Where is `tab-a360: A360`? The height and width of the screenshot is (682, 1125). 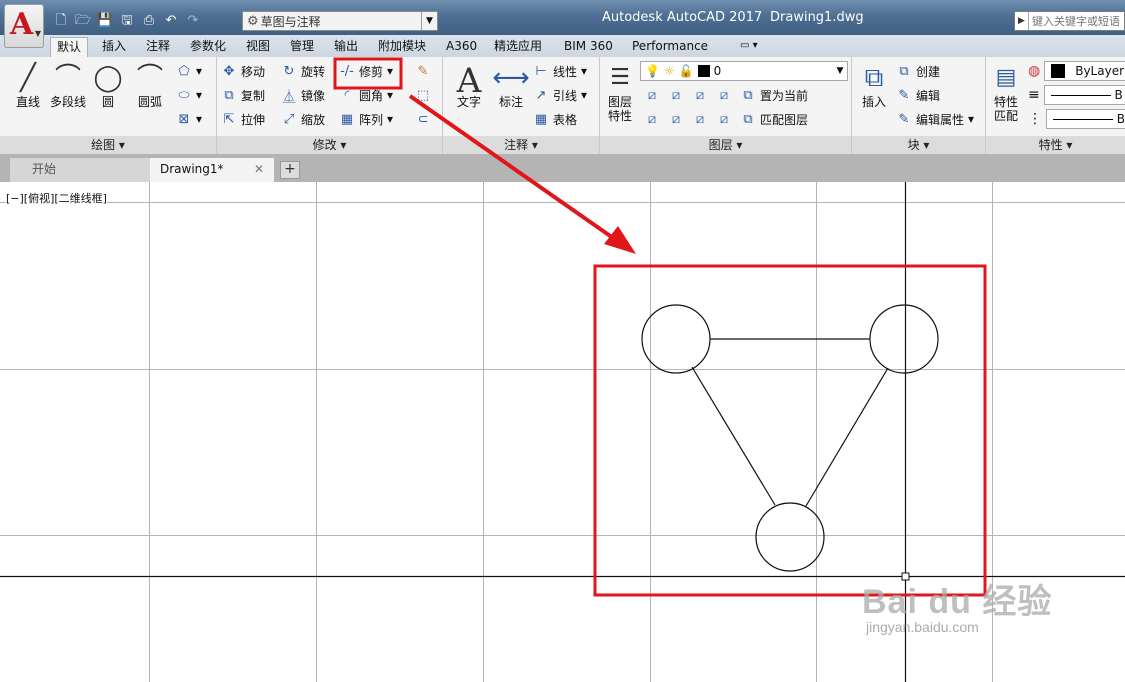
tab-a360: A360 is located at coordinates (461, 47).